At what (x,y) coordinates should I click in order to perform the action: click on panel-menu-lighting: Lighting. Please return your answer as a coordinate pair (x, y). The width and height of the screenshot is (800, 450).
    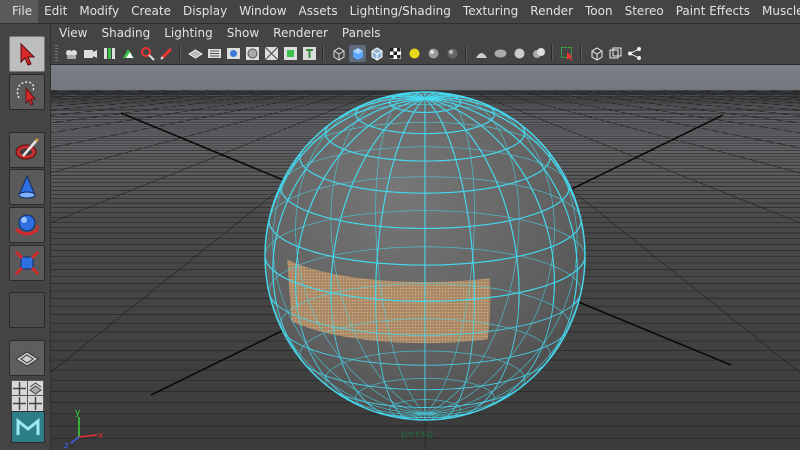
    Looking at the image, I should click on (188, 33).